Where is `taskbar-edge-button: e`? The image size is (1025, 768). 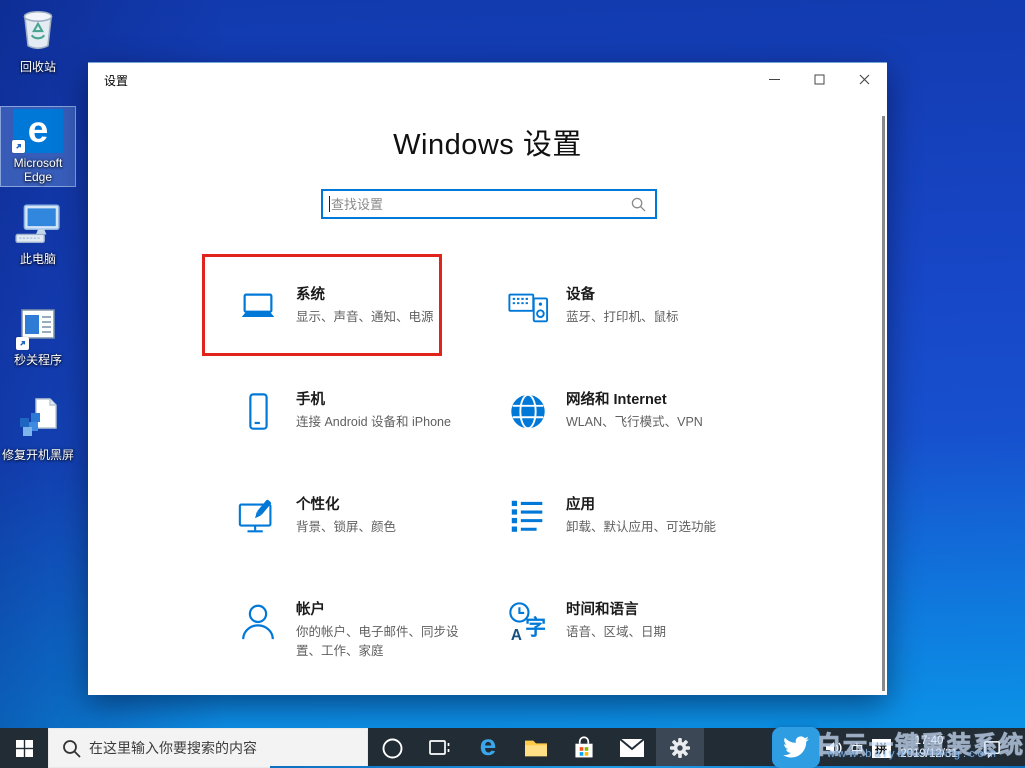
taskbar-edge-button: e is located at coordinates (488, 748).